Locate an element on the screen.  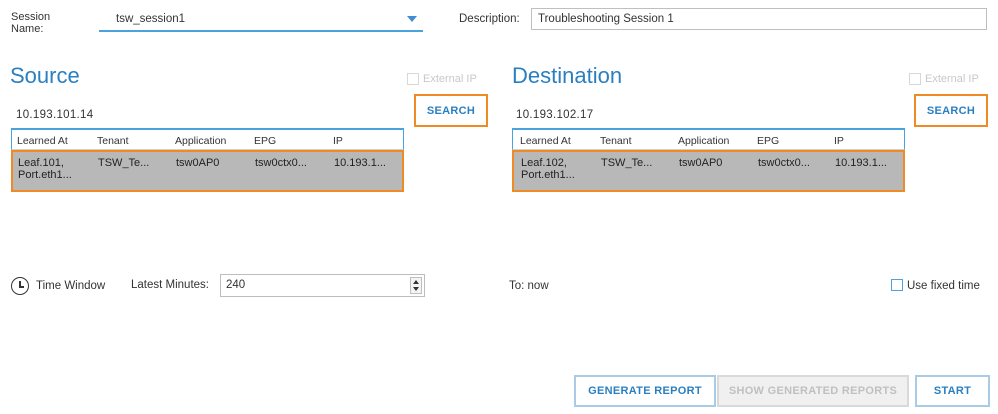
destination-title: Destination is located at coordinates (567, 75).